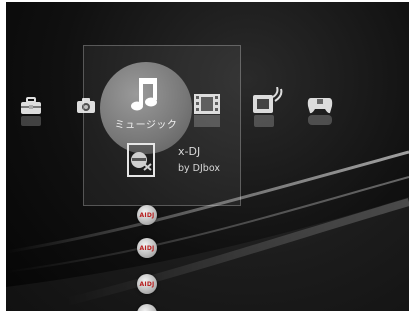 The width and height of the screenshot is (415, 316). I want to click on selected-item-subtitle: by DJbox, so click(199, 168).